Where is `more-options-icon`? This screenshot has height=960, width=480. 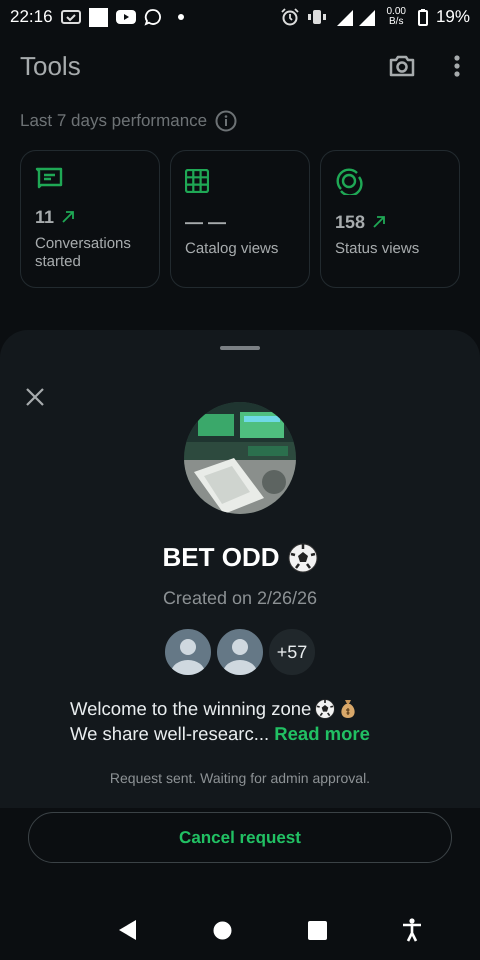 more-options-icon is located at coordinates (457, 66).